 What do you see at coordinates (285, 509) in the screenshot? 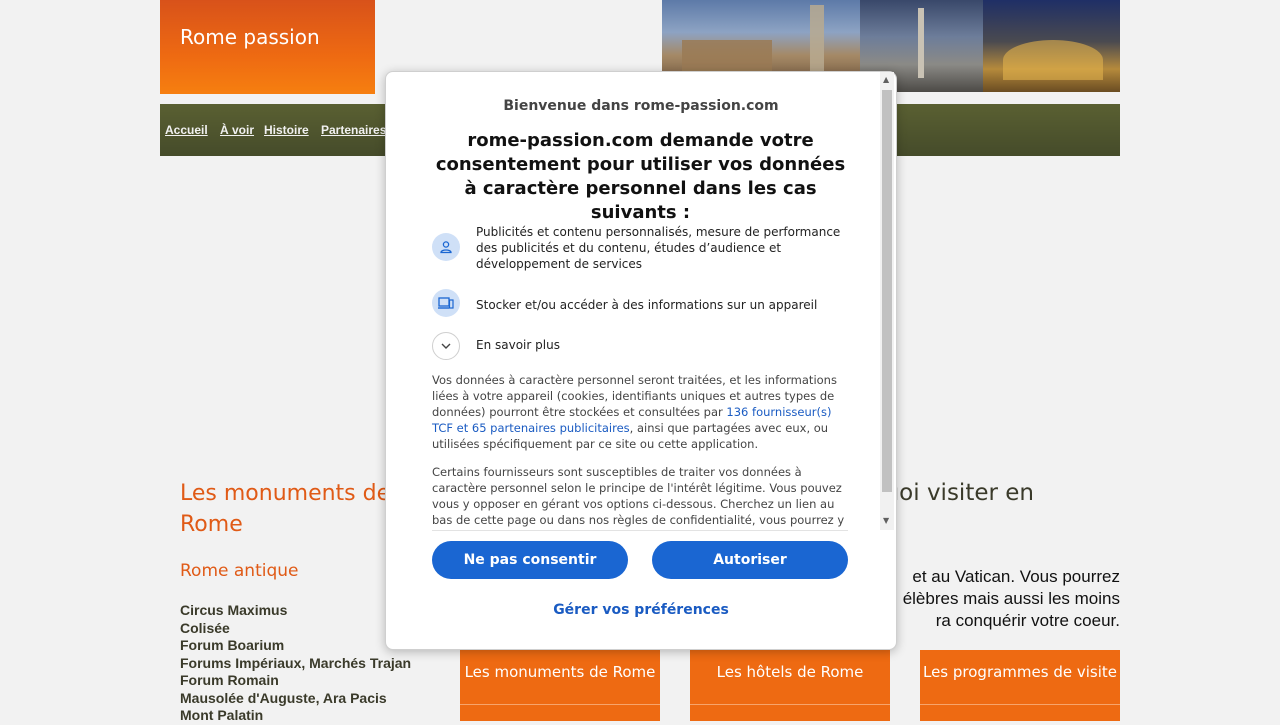
I see `sidebar-title: Les monuments de Rome` at bounding box center [285, 509].